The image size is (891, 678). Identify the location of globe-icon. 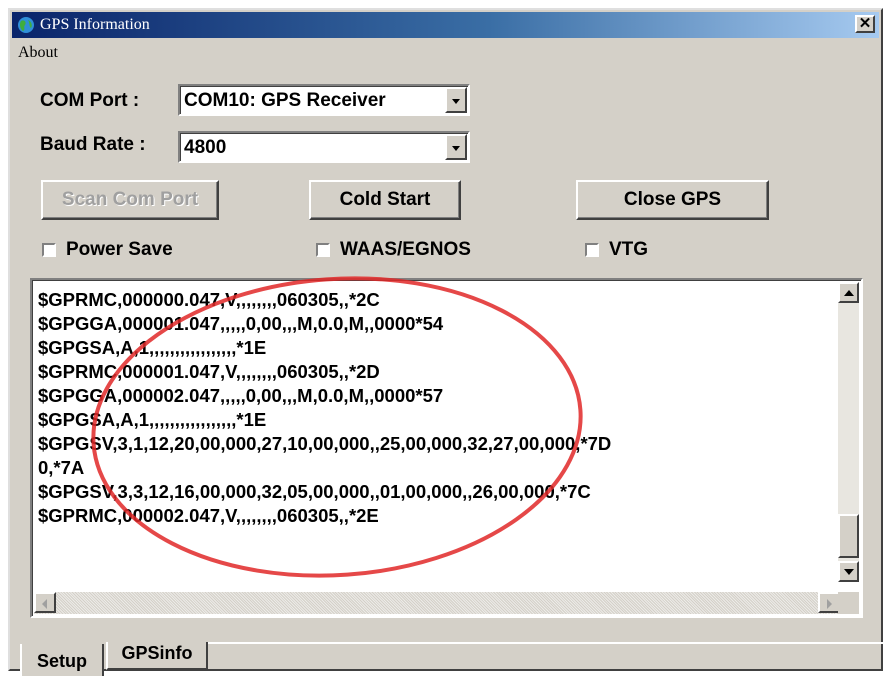
(26, 25).